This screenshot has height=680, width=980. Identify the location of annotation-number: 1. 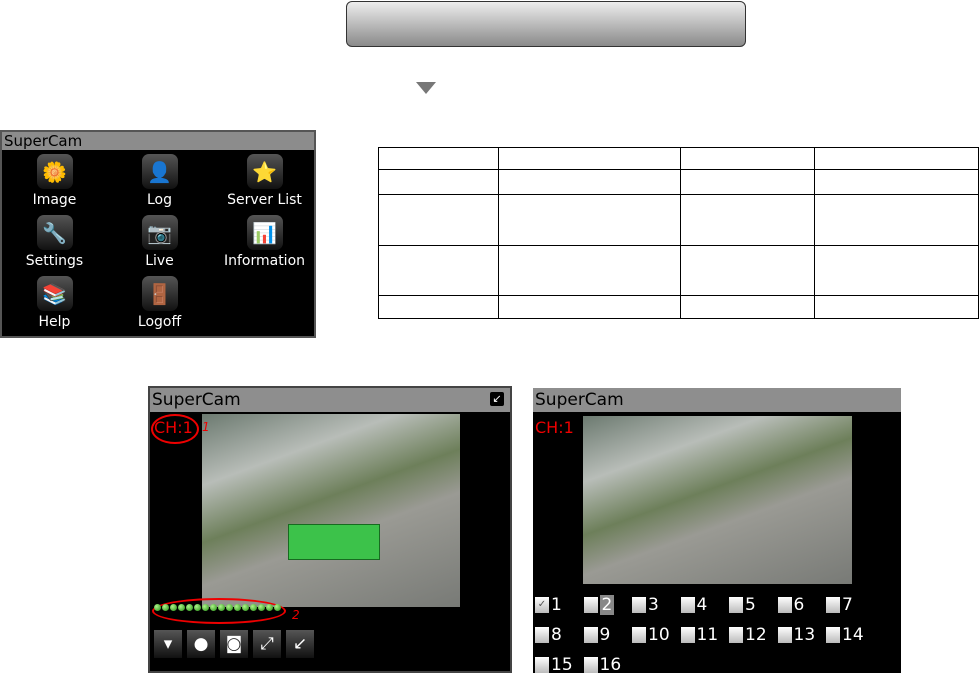
(206, 427).